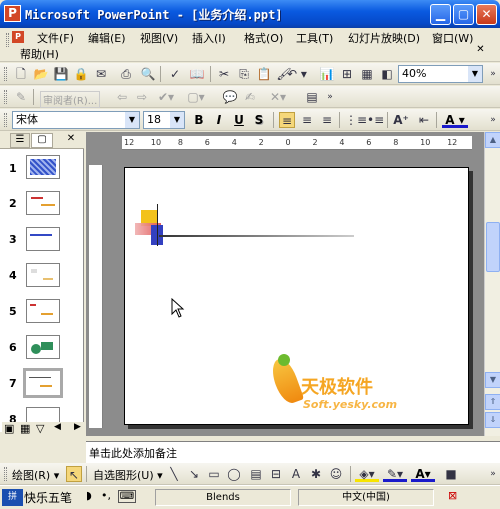 The width and height of the screenshot is (500, 509). What do you see at coordinates (395, 474) in the screenshot?
I see `line-color-icon: ✎▾` at bounding box center [395, 474].